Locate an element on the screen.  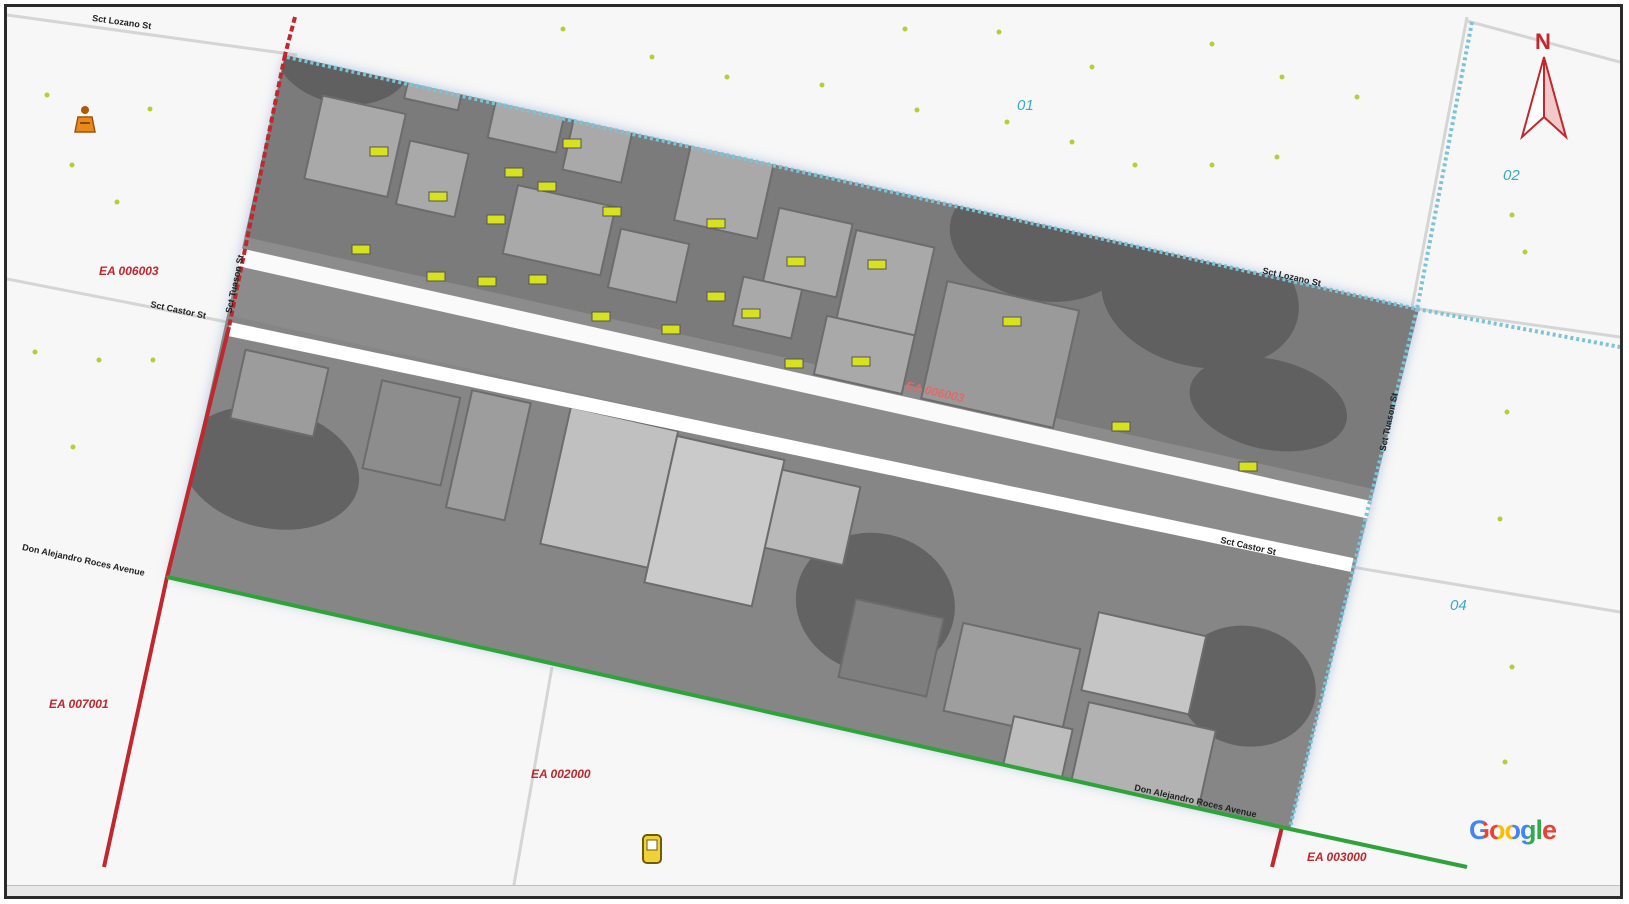
google-logo-text: Google is located at coordinates (1513, 830).